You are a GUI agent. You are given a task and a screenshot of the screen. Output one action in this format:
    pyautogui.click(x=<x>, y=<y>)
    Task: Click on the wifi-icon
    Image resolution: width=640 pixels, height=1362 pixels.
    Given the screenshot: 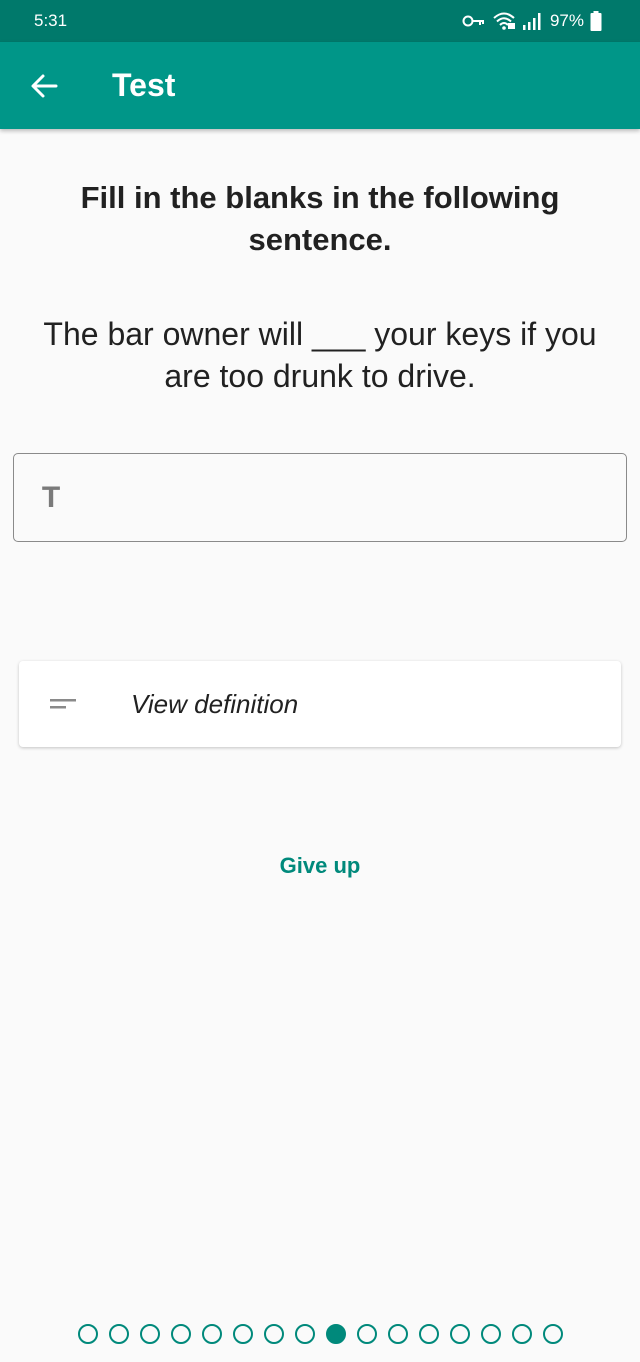 What is the action you would take?
    pyautogui.click(x=504, y=21)
    